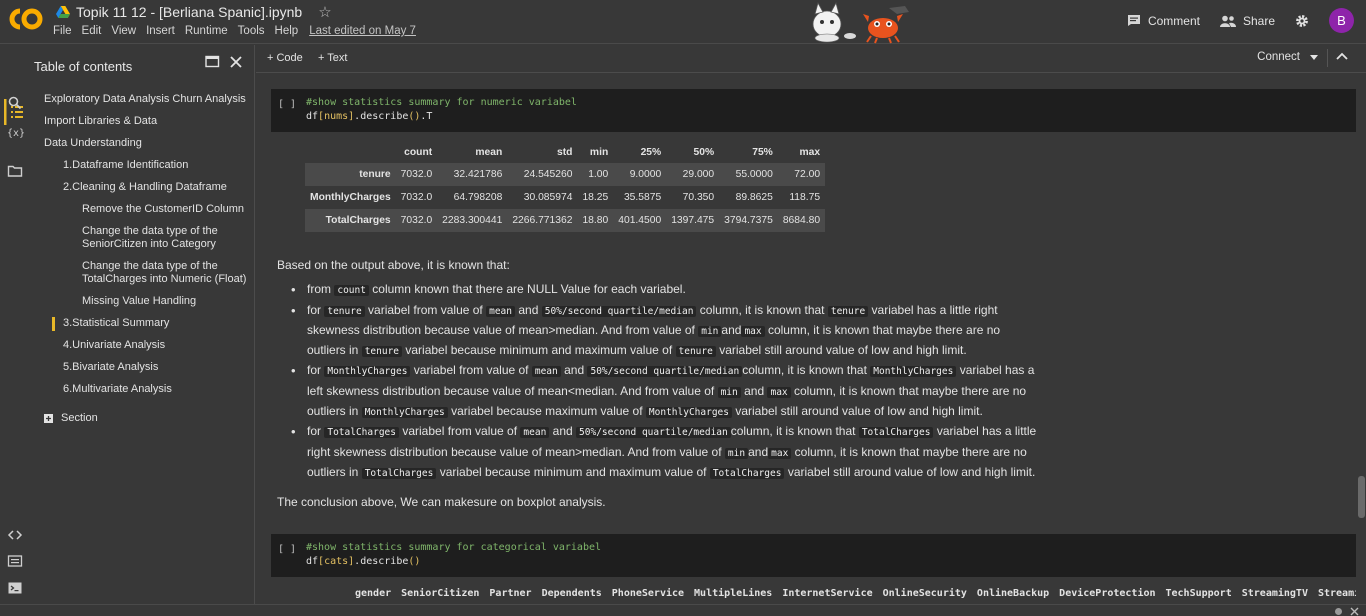  What do you see at coordinates (440, 593) in the screenshot?
I see `column-header: SeniorCitizen` at bounding box center [440, 593].